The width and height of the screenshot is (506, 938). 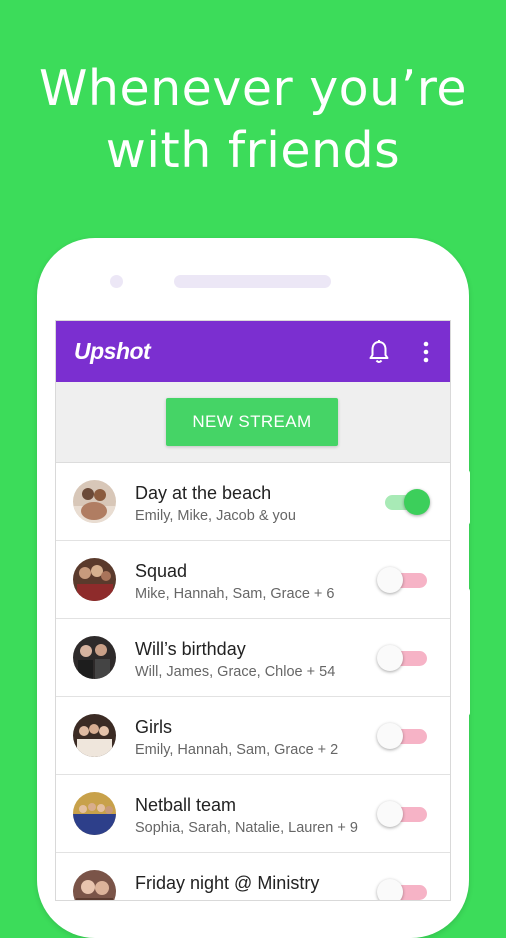 What do you see at coordinates (253, 120) in the screenshot?
I see `promo-headline: Whenever you’re with friends` at bounding box center [253, 120].